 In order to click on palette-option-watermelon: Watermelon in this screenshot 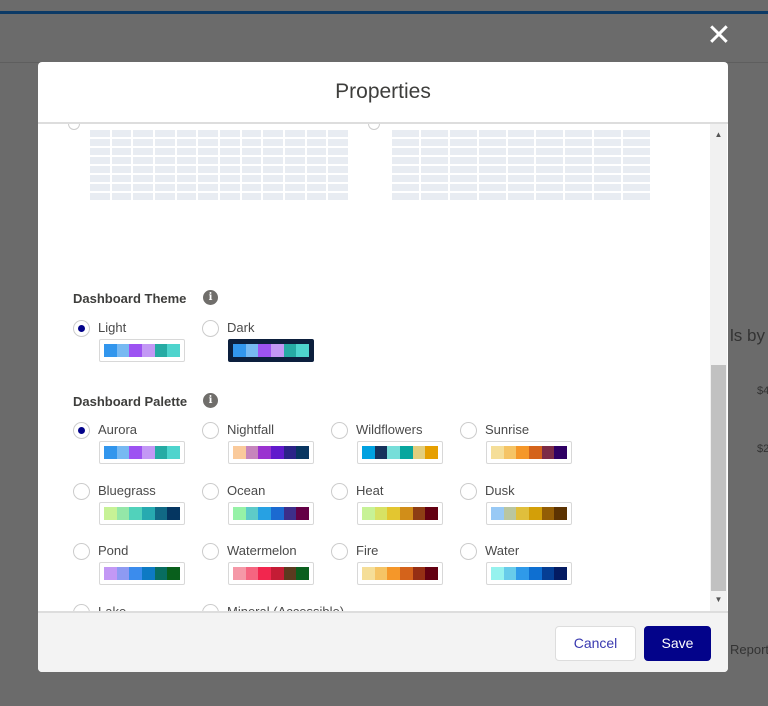, I will do `click(264, 573)`.